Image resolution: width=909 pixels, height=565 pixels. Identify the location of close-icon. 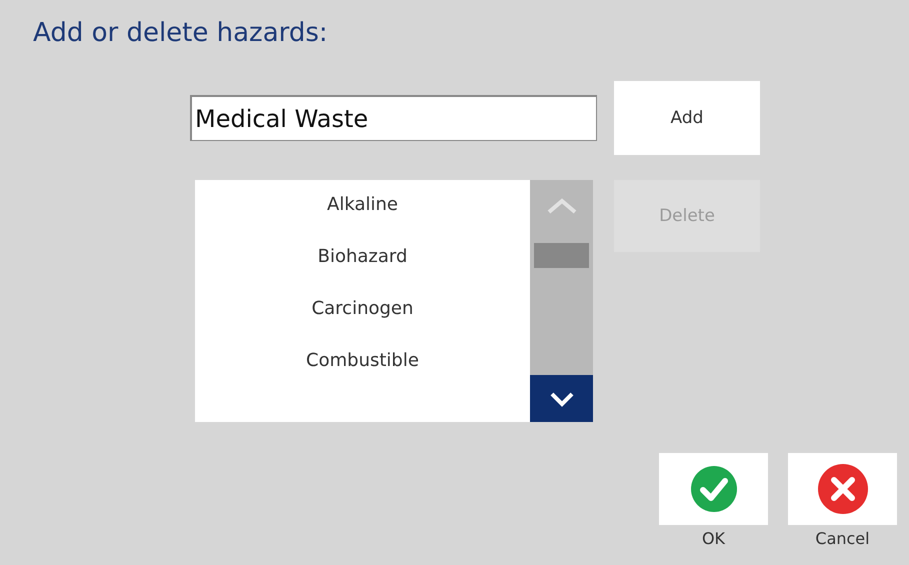
(842, 489).